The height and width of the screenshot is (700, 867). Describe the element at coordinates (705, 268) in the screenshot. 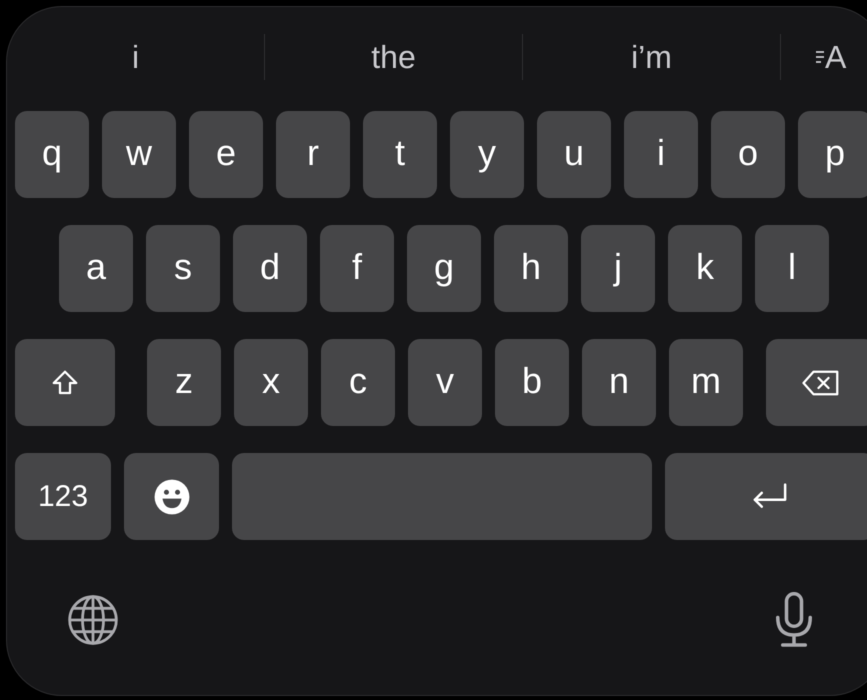

I see `letter-key: k` at that location.